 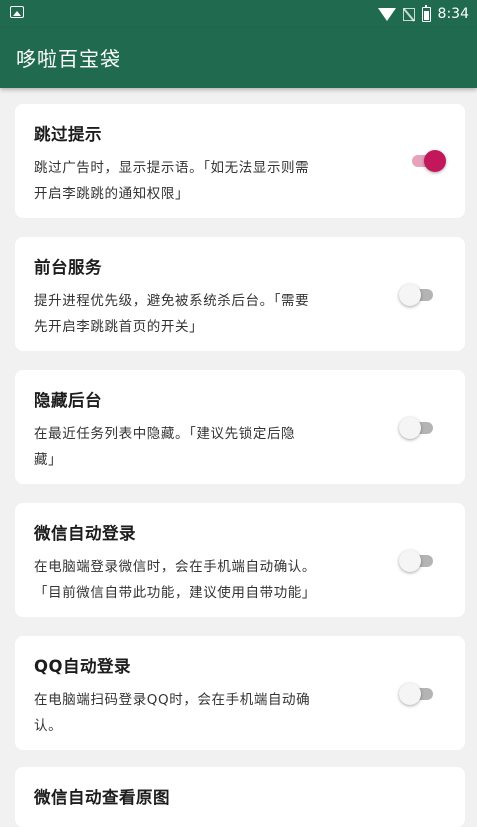 I want to click on wechat-auto-login-toggle, so click(x=417, y=561).